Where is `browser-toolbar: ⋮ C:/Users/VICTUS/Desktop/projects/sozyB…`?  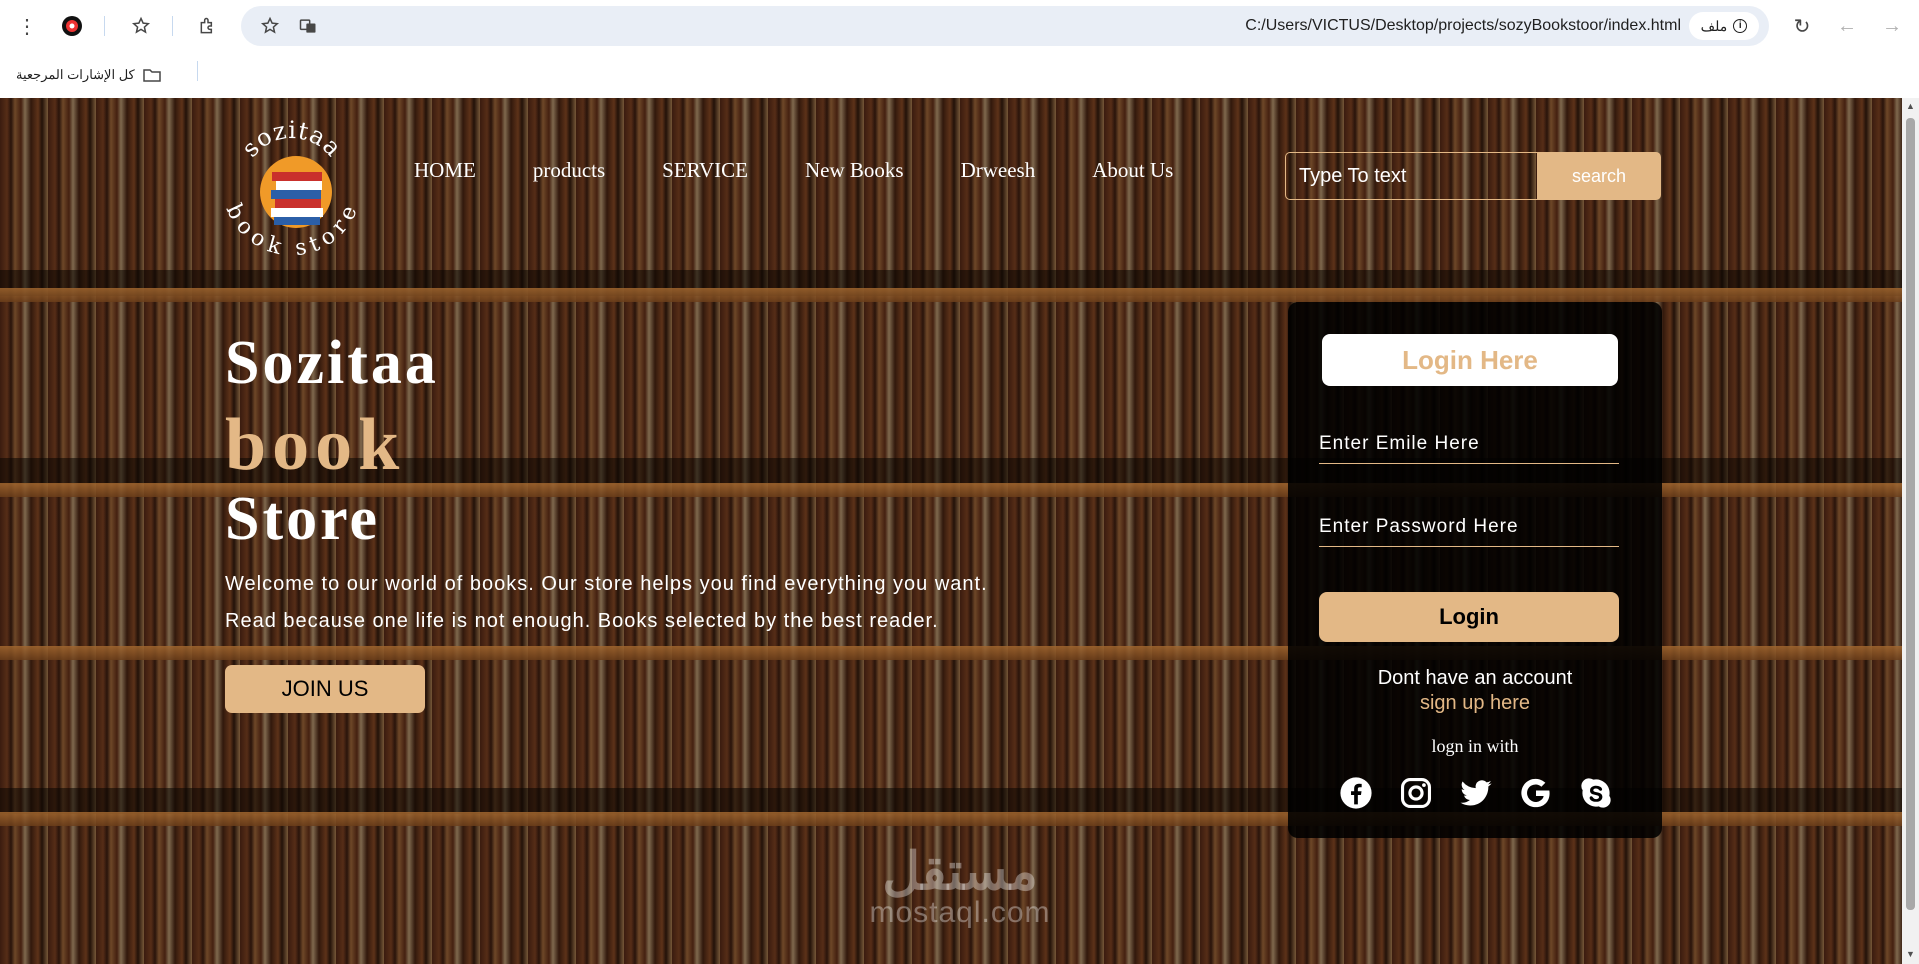 browser-toolbar: ⋮ C:/Users/VICTUS/Desktop/projects/sozyB… is located at coordinates (959, 26).